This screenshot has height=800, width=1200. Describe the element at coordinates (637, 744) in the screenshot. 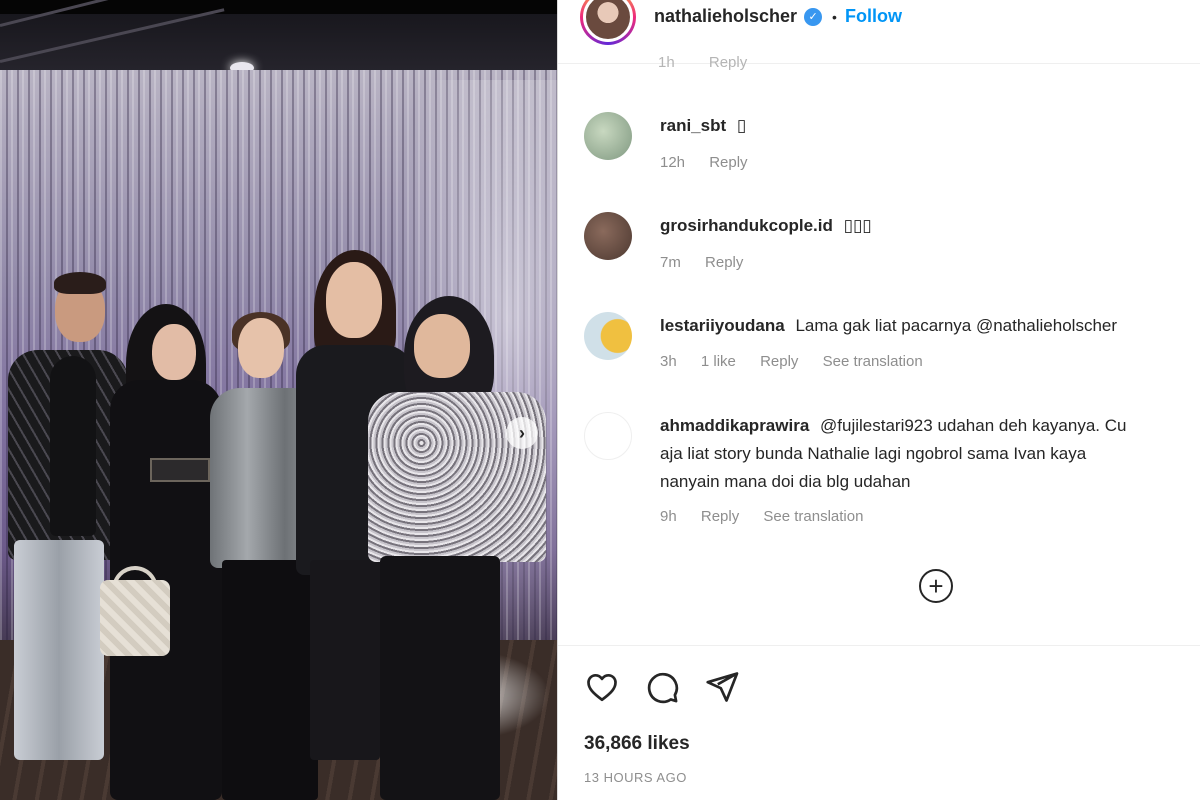

I see `like-count: 36,866 likes` at that location.